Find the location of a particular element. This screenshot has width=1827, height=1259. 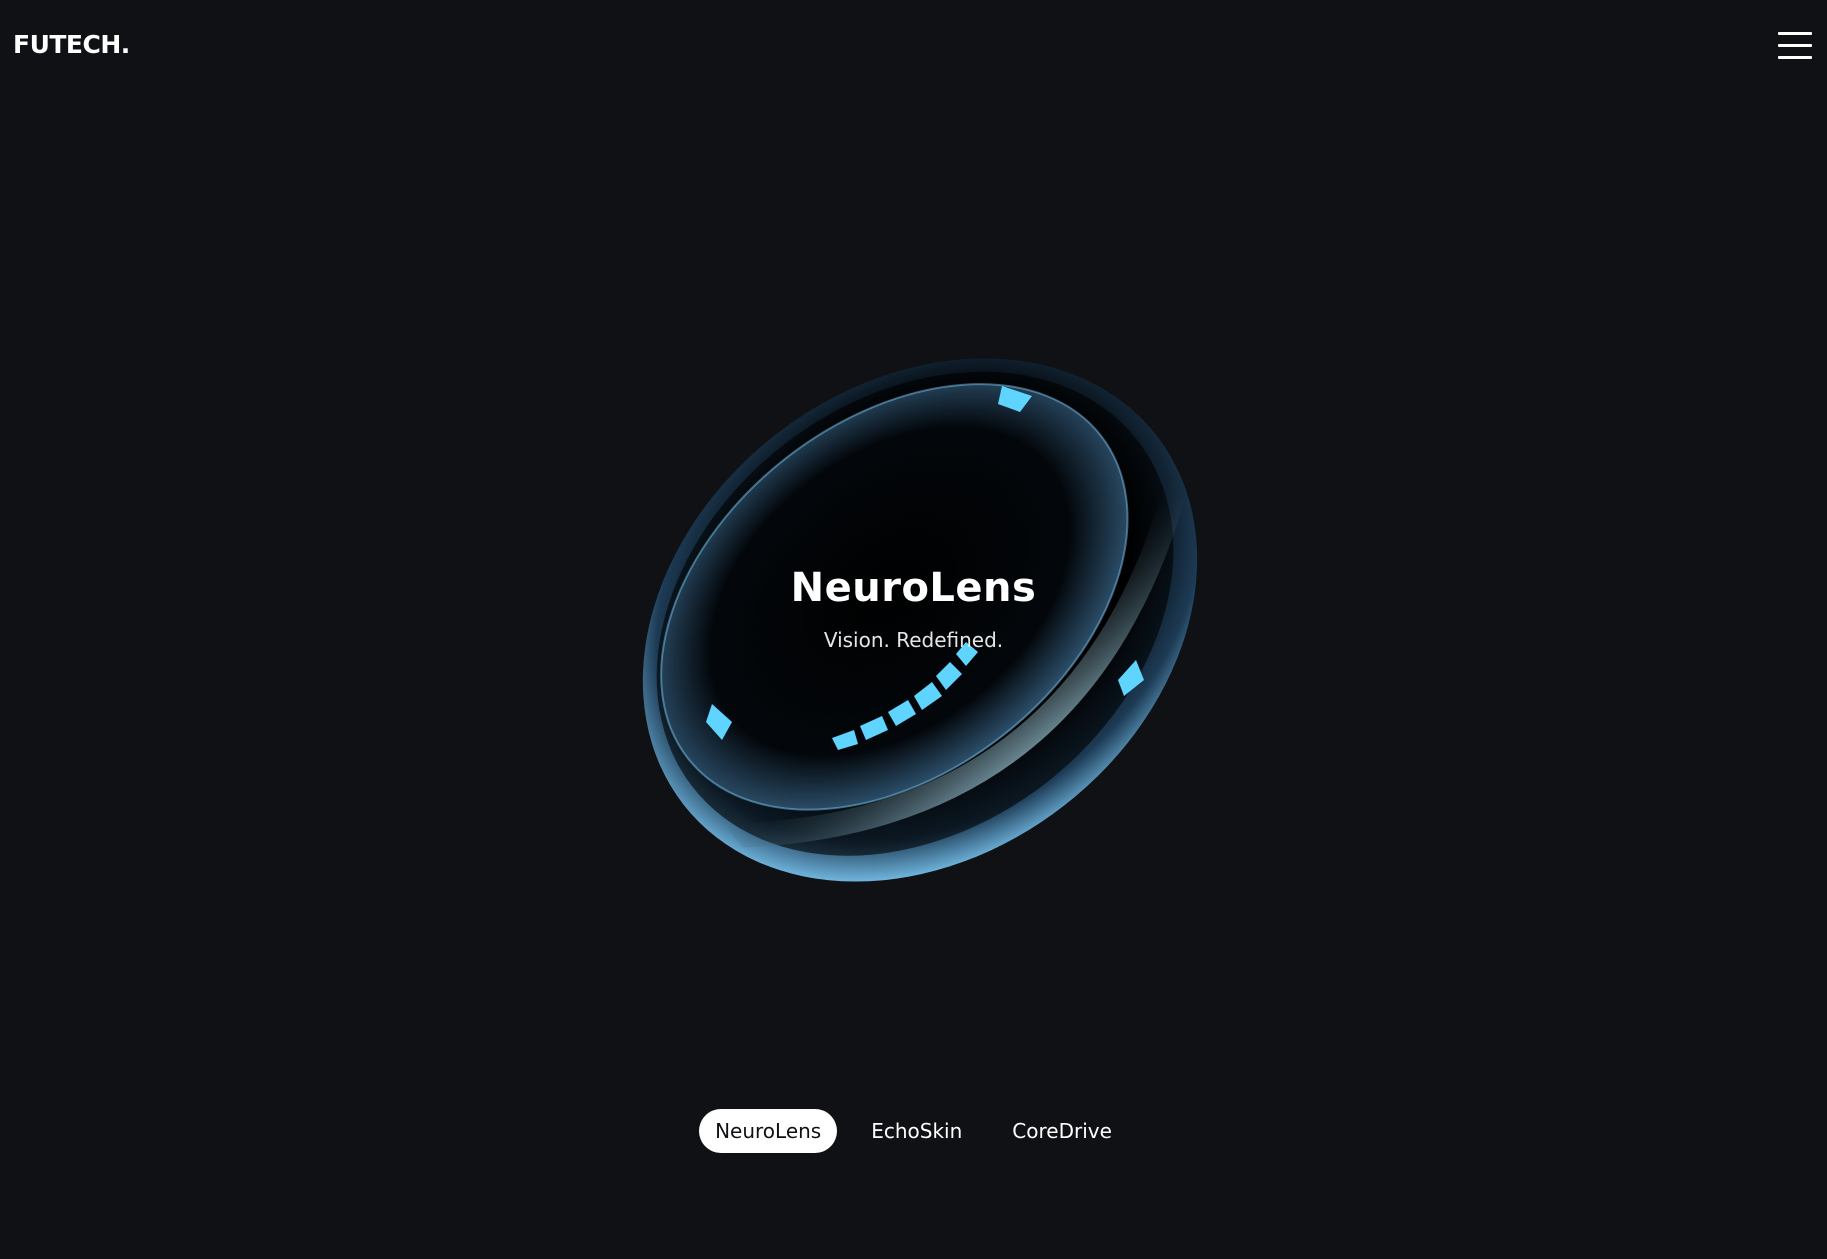

menu-line-top is located at coordinates (1795, 33).